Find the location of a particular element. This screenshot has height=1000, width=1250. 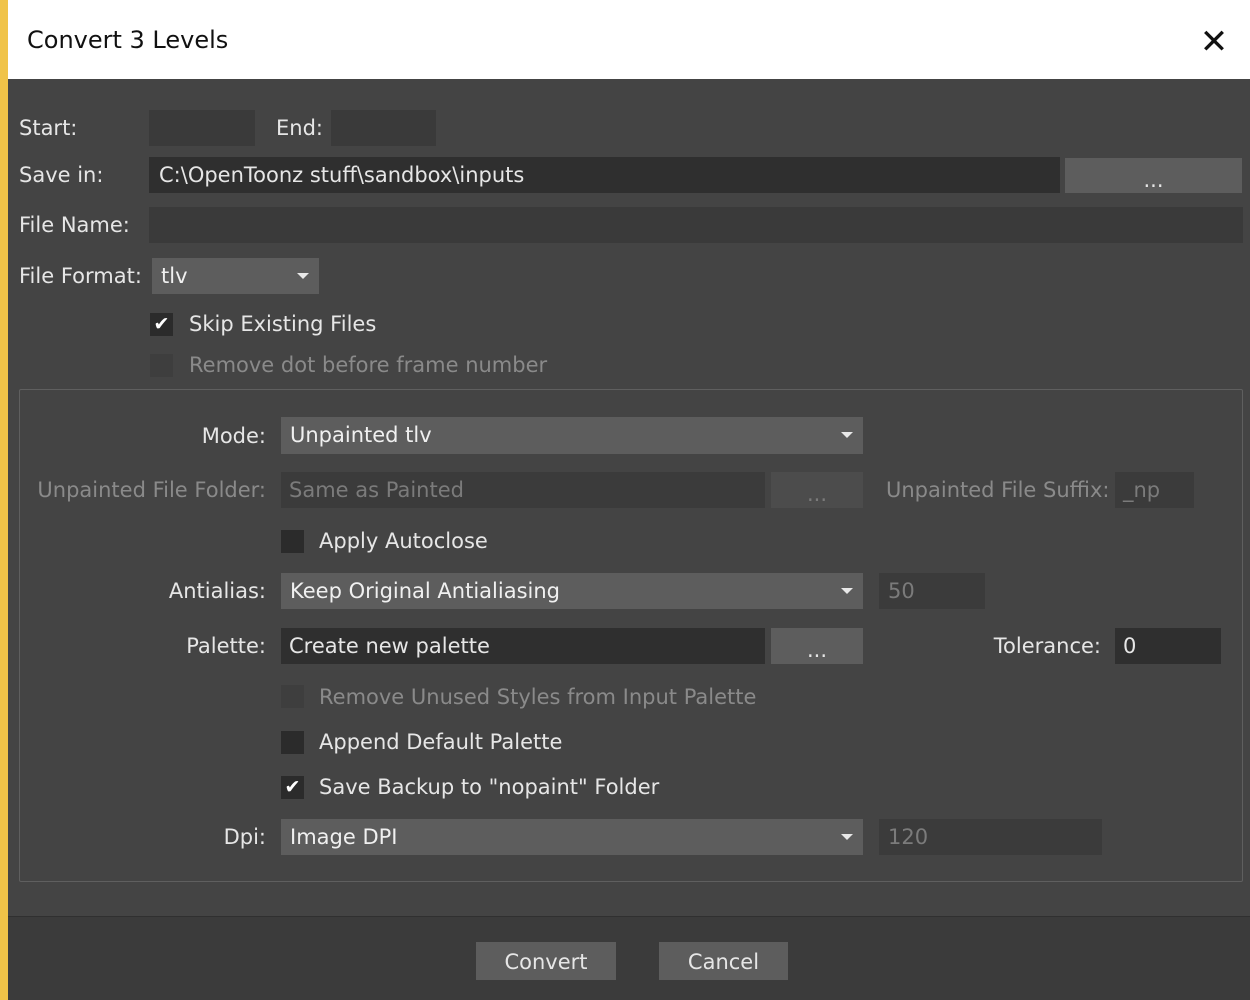

save-in-label: Save in: is located at coordinates (61, 175).